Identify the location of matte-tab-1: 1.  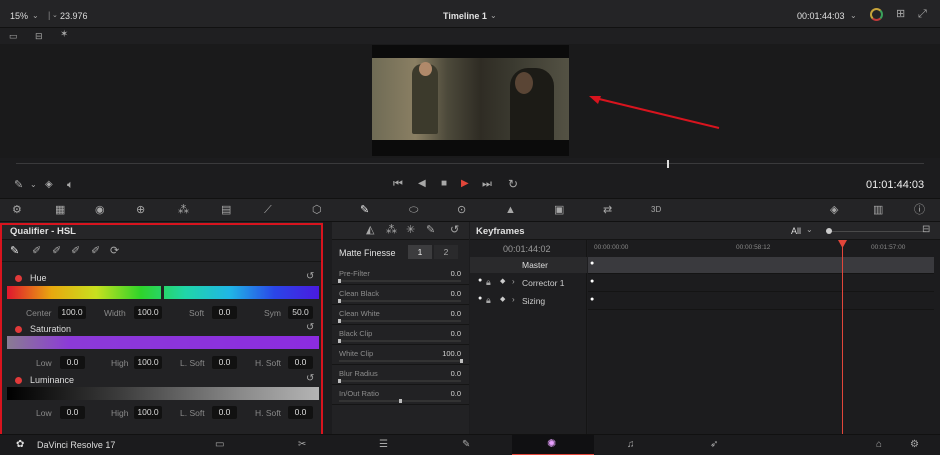
(420, 252).